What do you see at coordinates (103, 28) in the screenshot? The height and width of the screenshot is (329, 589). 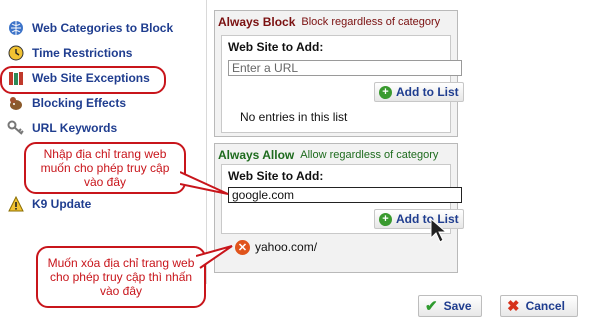 I see `sidebar-item-label: Web Categories to Block` at bounding box center [103, 28].